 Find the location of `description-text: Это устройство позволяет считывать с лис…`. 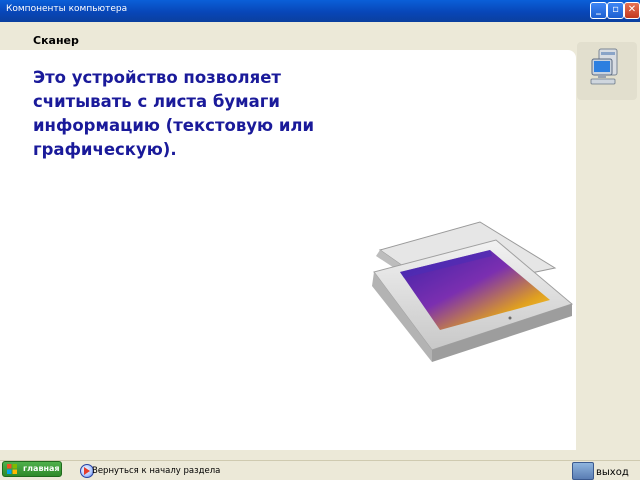

description-text: Это устройство позволяет считывать с лис… is located at coordinates (174, 113).